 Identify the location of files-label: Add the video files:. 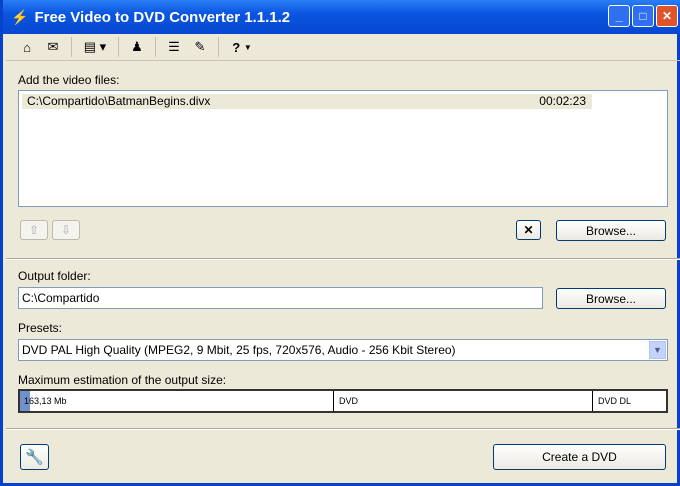
(69, 80).